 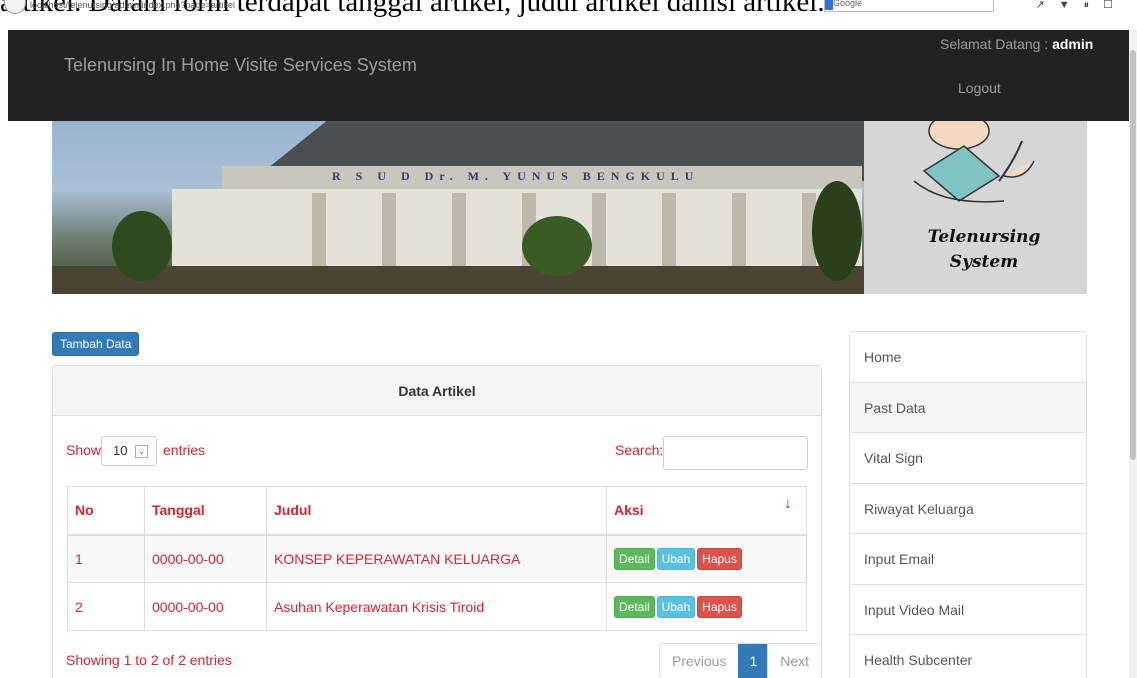 What do you see at coordinates (974, 162) in the screenshot?
I see `nurse-icon` at bounding box center [974, 162].